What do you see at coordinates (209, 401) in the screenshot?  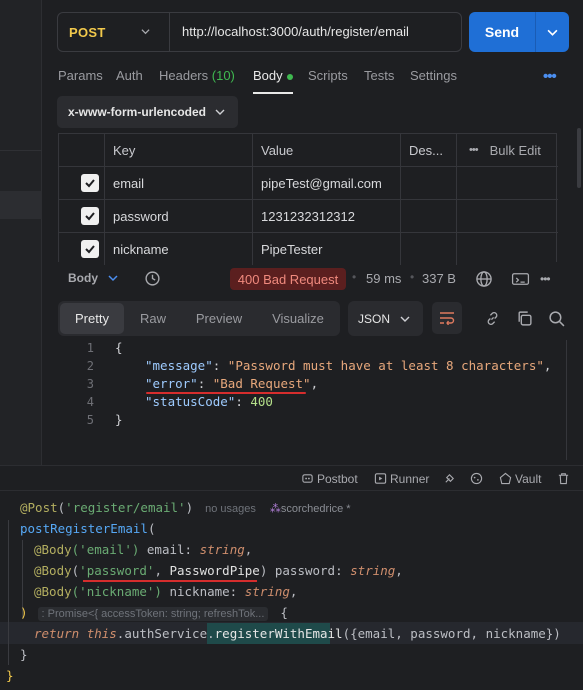 I see `json-line-status: "statusCode": 400` at bounding box center [209, 401].